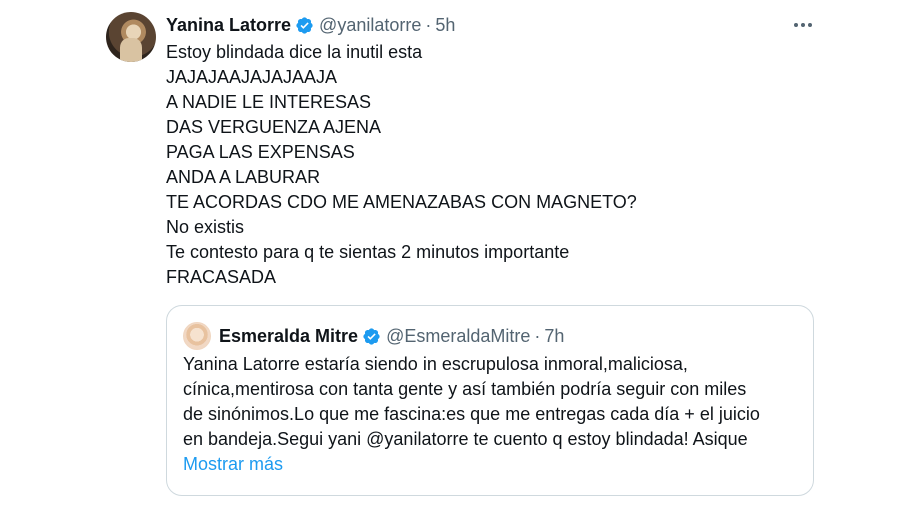 Image resolution: width=900 pixels, height=505 pixels. I want to click on quoted-tweet-header: Esmeralda Mitre @EsmeraldaMitre · 7h, so click(391, 336).